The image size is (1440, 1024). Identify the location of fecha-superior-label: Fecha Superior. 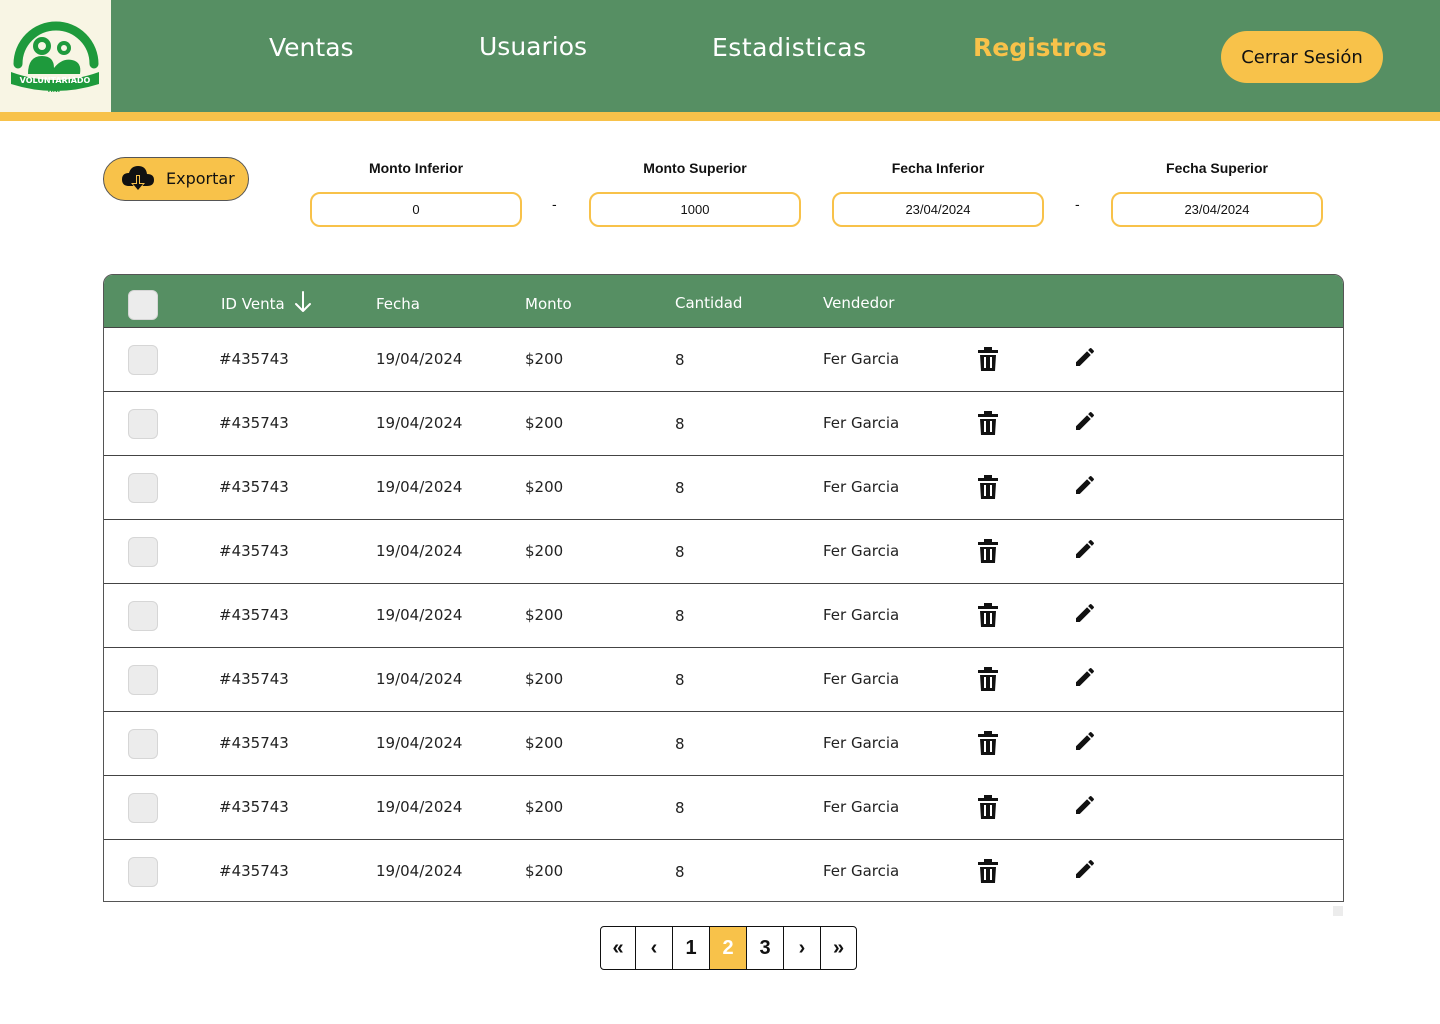
(1217, 168).